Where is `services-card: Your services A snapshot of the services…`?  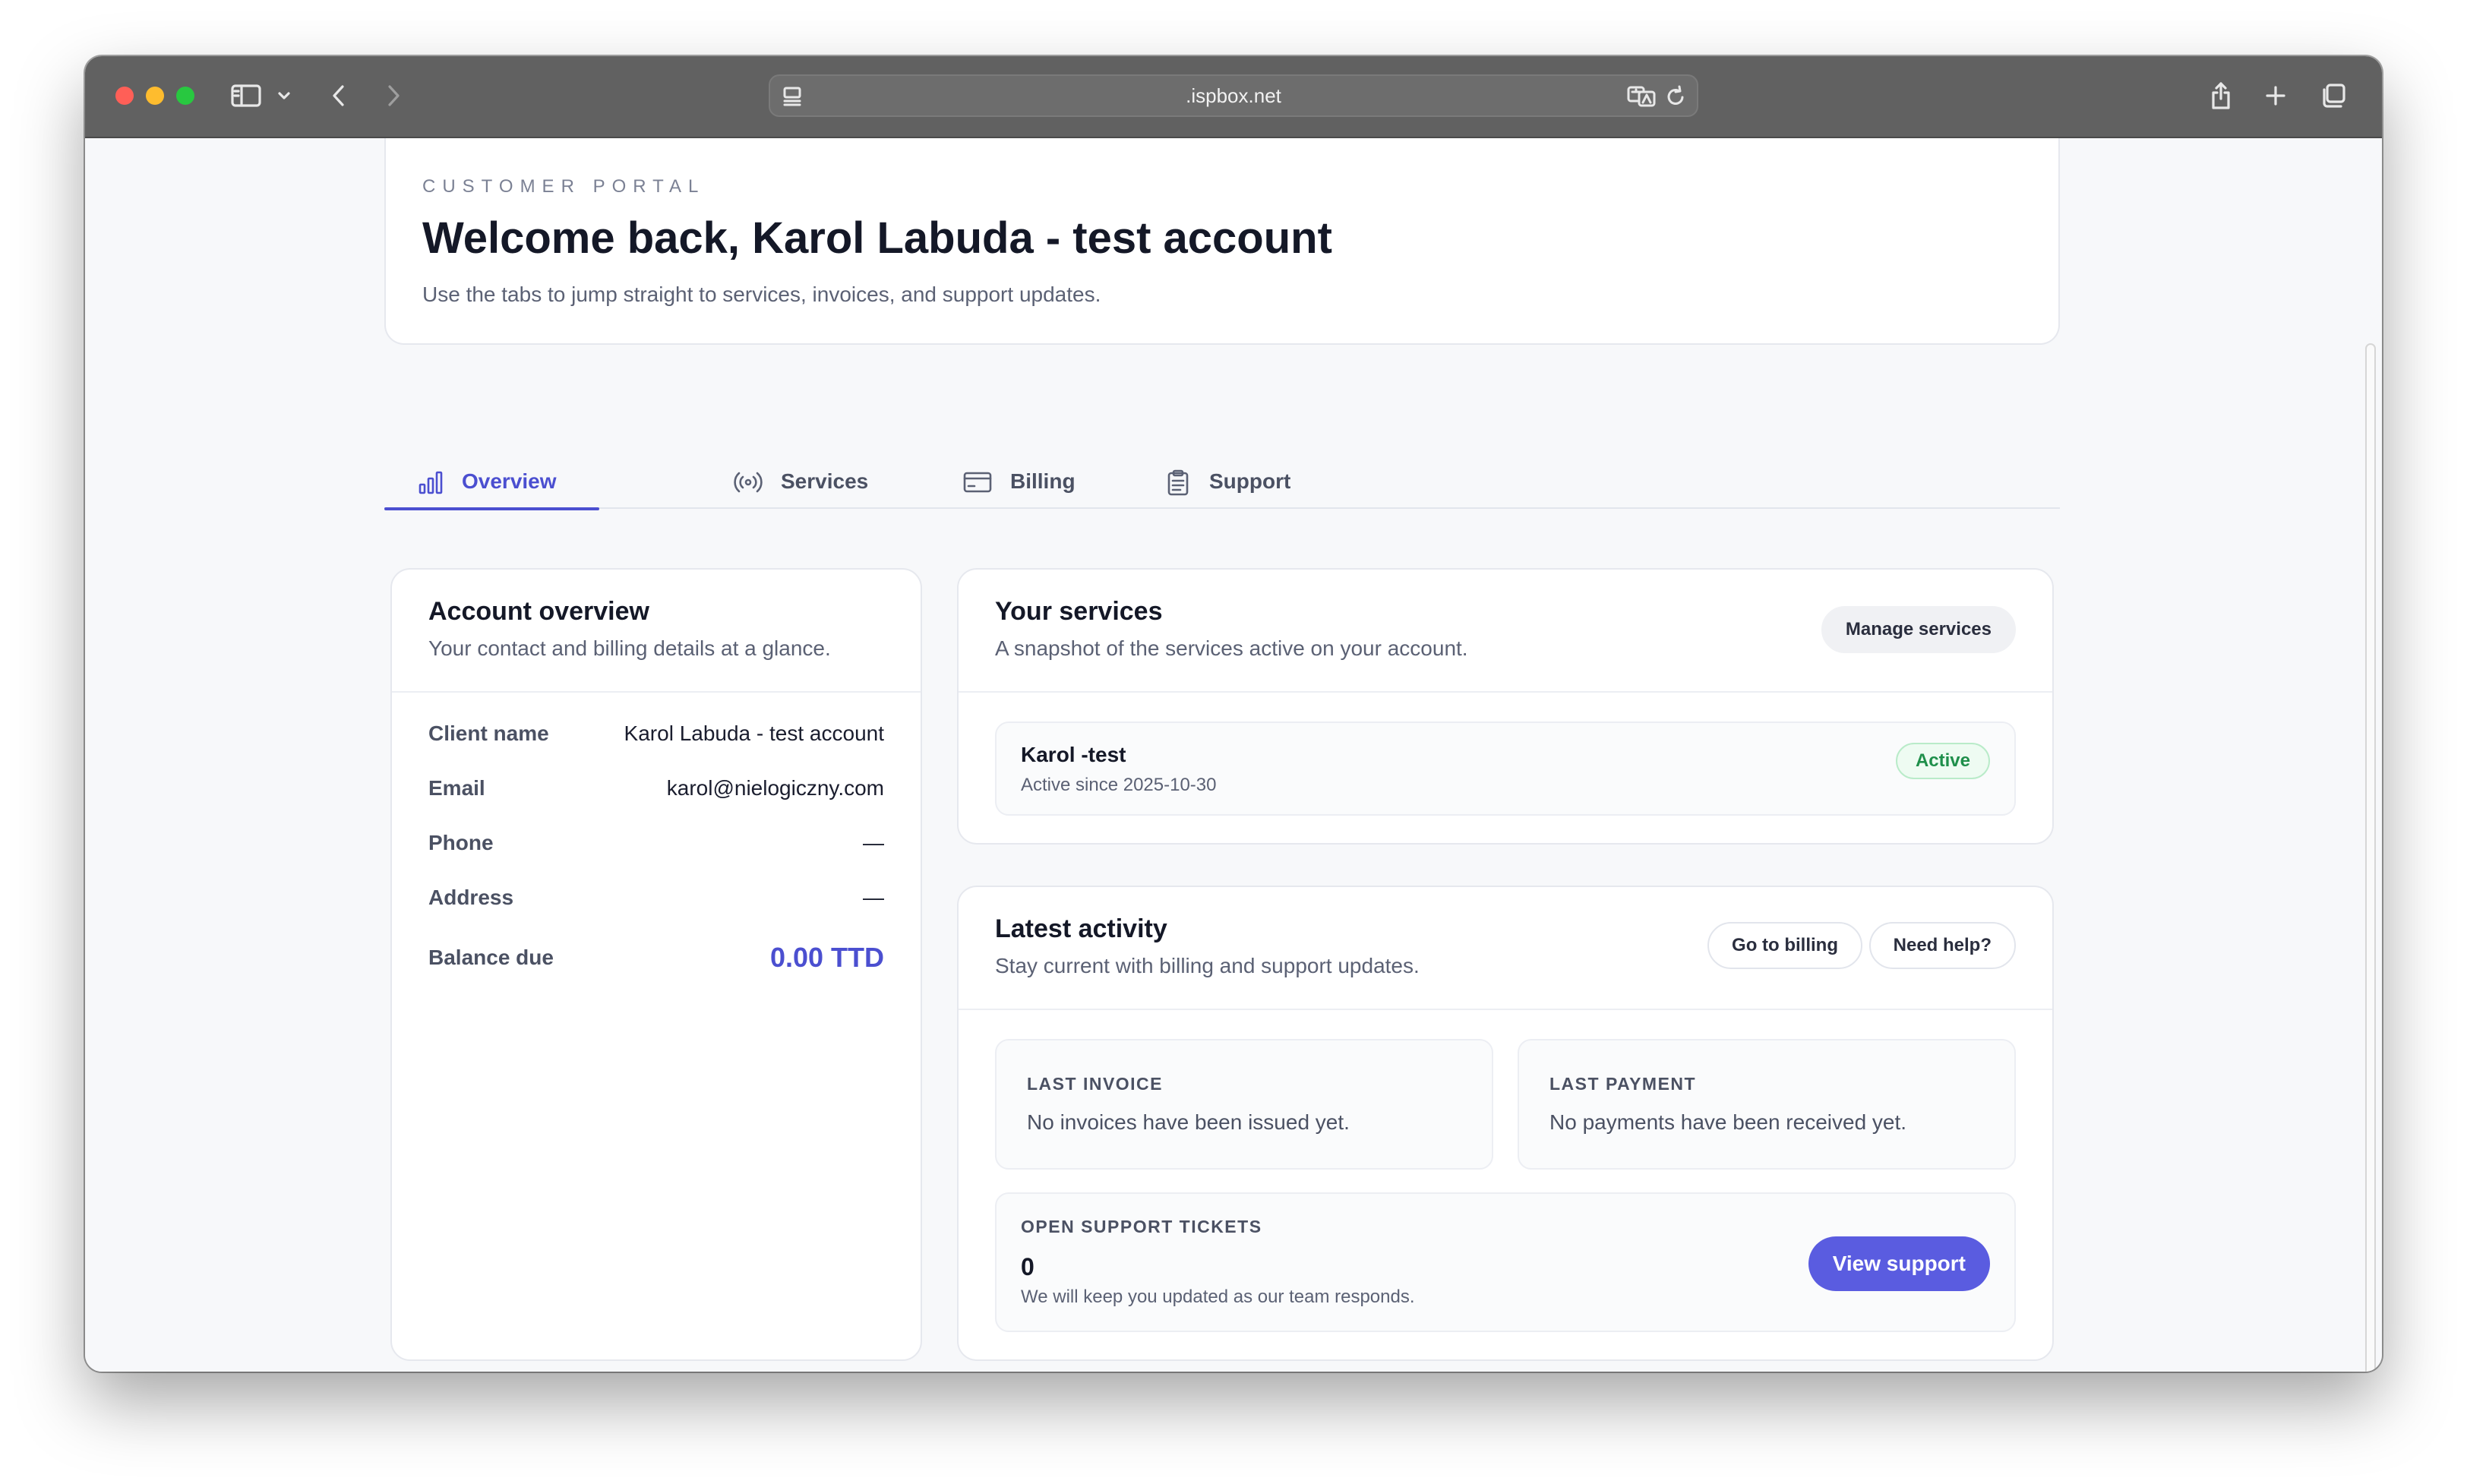 services-card: Your services A snapshot of the services… is located at coordinates (1505, 706).